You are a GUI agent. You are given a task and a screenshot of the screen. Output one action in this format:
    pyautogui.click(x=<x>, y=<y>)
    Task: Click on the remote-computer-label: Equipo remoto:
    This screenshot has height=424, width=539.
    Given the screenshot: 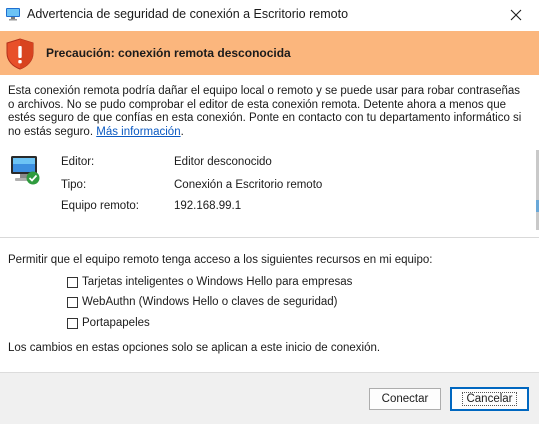 What is the action you would take?
    pyautogui.click(x=100, y=206)
    